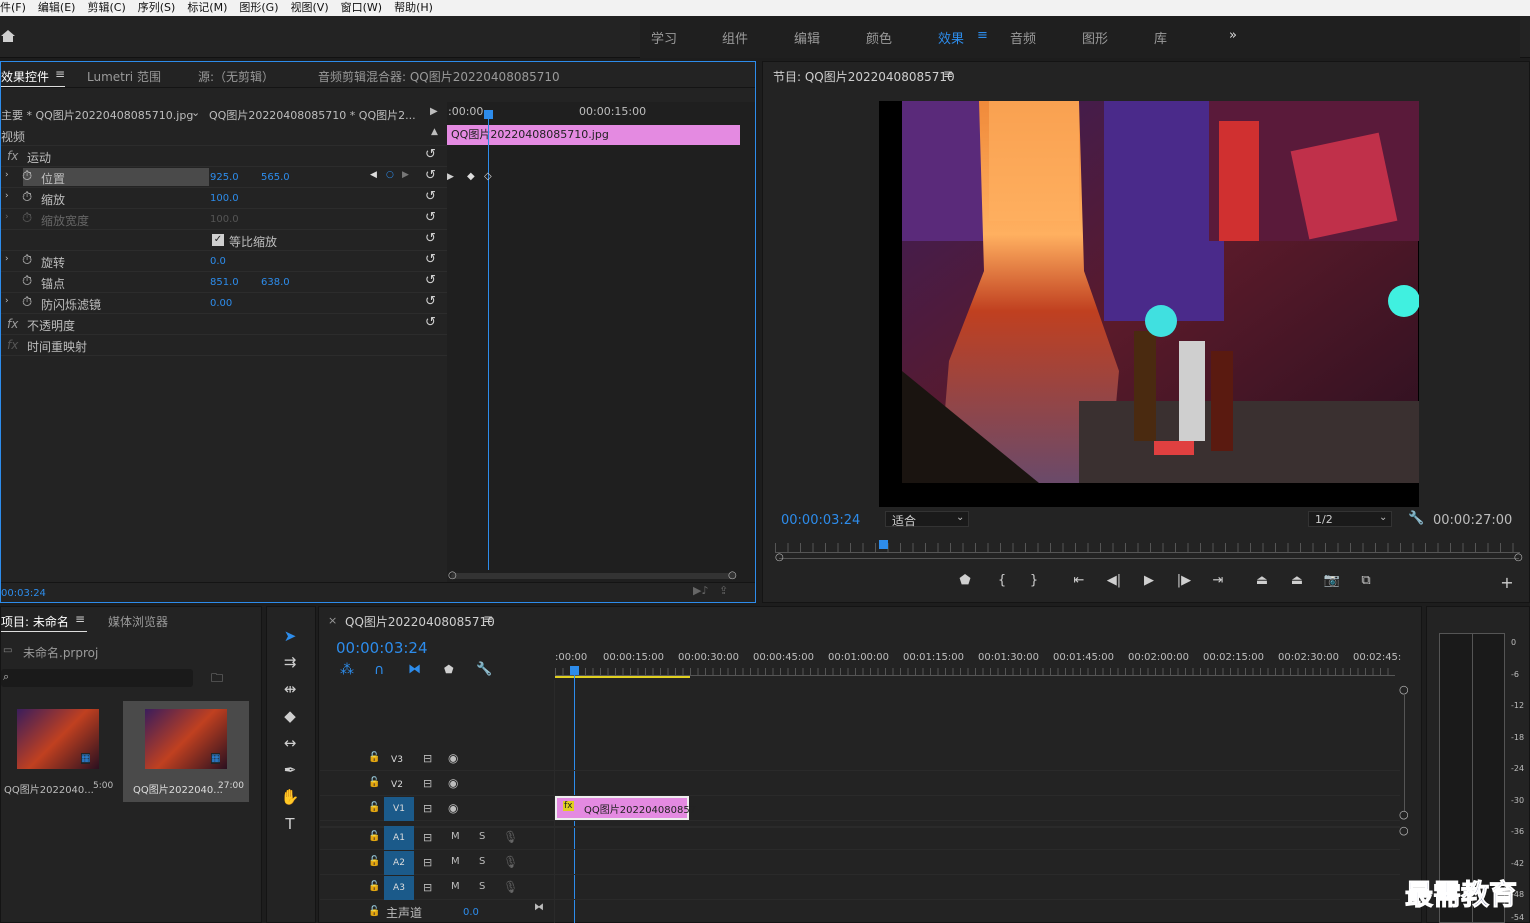 Image resolution: width=1530 pixels, height=923 pixels. I want to click on program-timecode: 00:00:03:24, so click(820, 520).